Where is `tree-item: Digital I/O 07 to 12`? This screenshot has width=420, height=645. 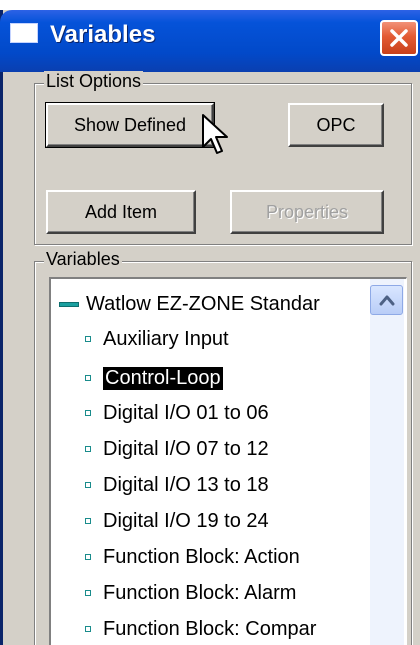 tree-item: Digital I/O 07 to 12 is located at coordinates (177, 449).